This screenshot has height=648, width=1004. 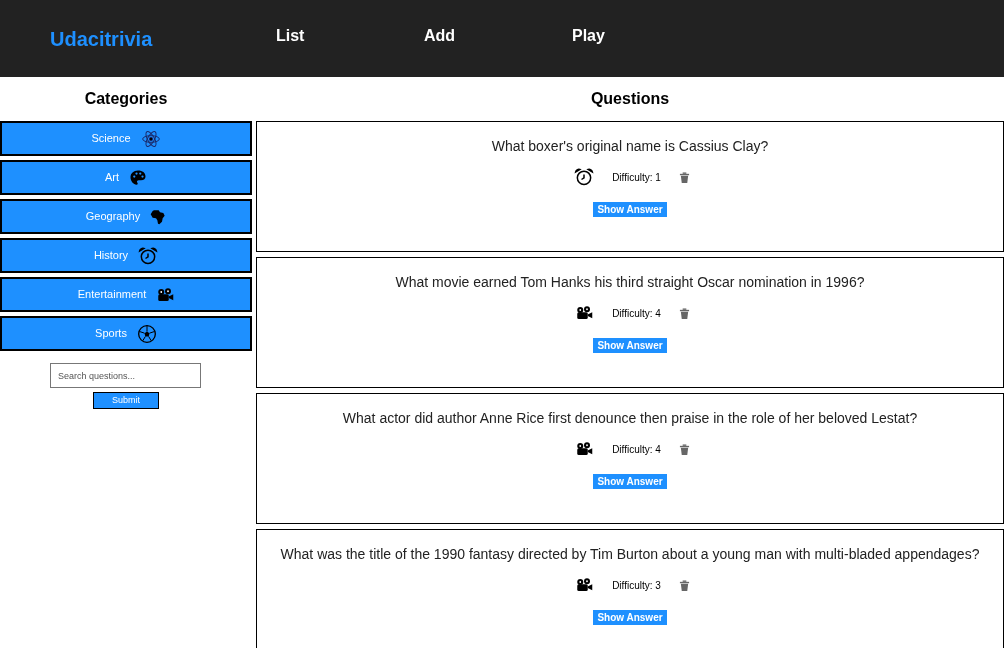 What do you see at coordinates (126, 177) in the screenshot?
I see `category-button: Art` at bounding box center [126, 177].